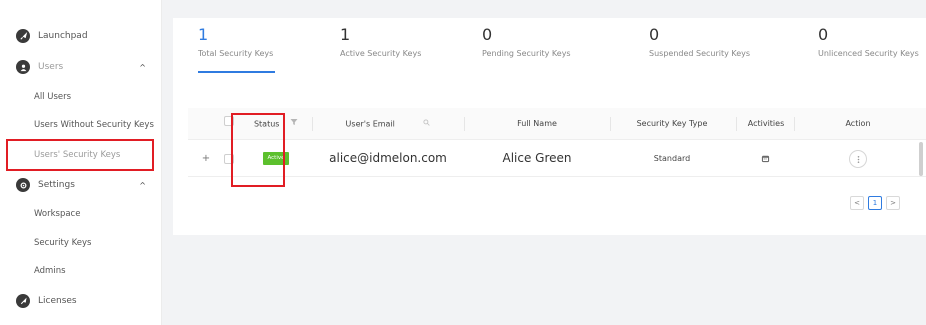 This screenshot has height=325, width=926. Describe the element at coordinates (868, 42) in the screenshot. I see `stat-unlicenced-security-keys: 0 Unlicenced Security Keys` at that location.